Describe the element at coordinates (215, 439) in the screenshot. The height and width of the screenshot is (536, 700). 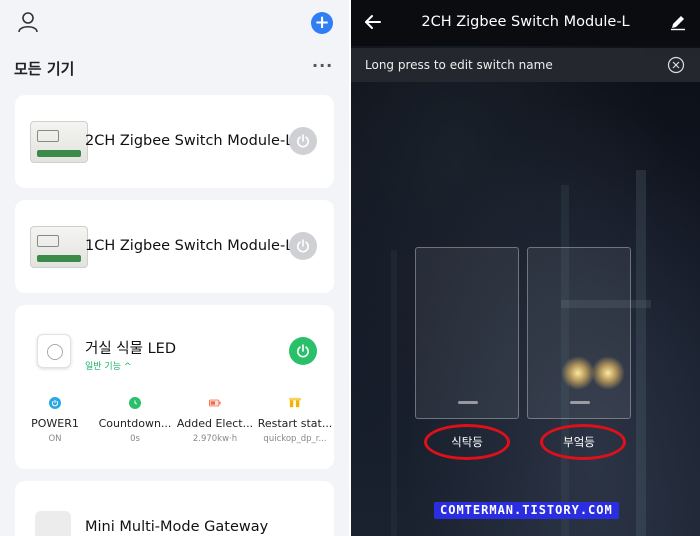
I see `function-value: 2.970kw·h` at that location.